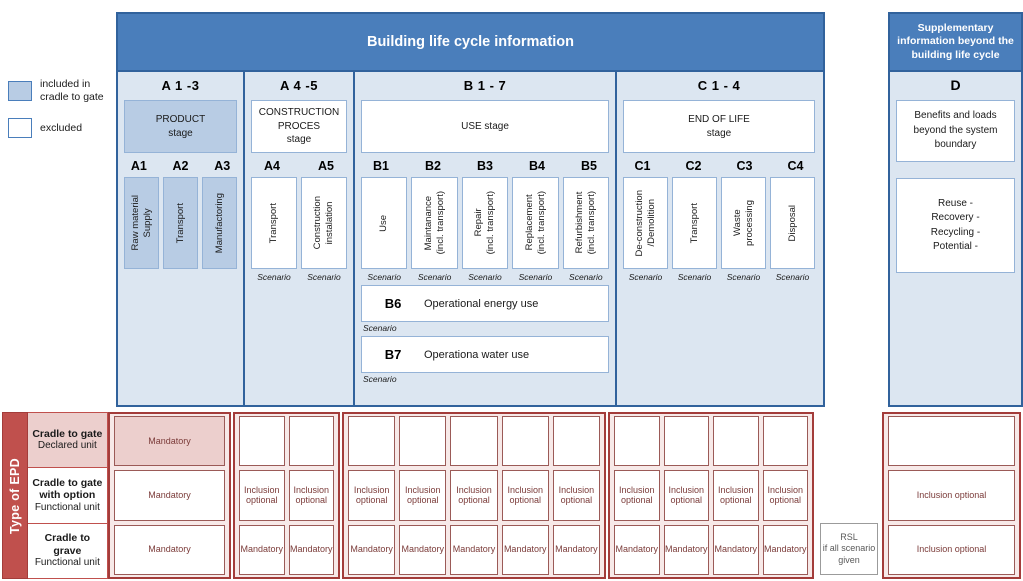 This screenshot has height=581, width=1023. I want to click on lifecycle-title: Building life cycle information, so click(470, 43).